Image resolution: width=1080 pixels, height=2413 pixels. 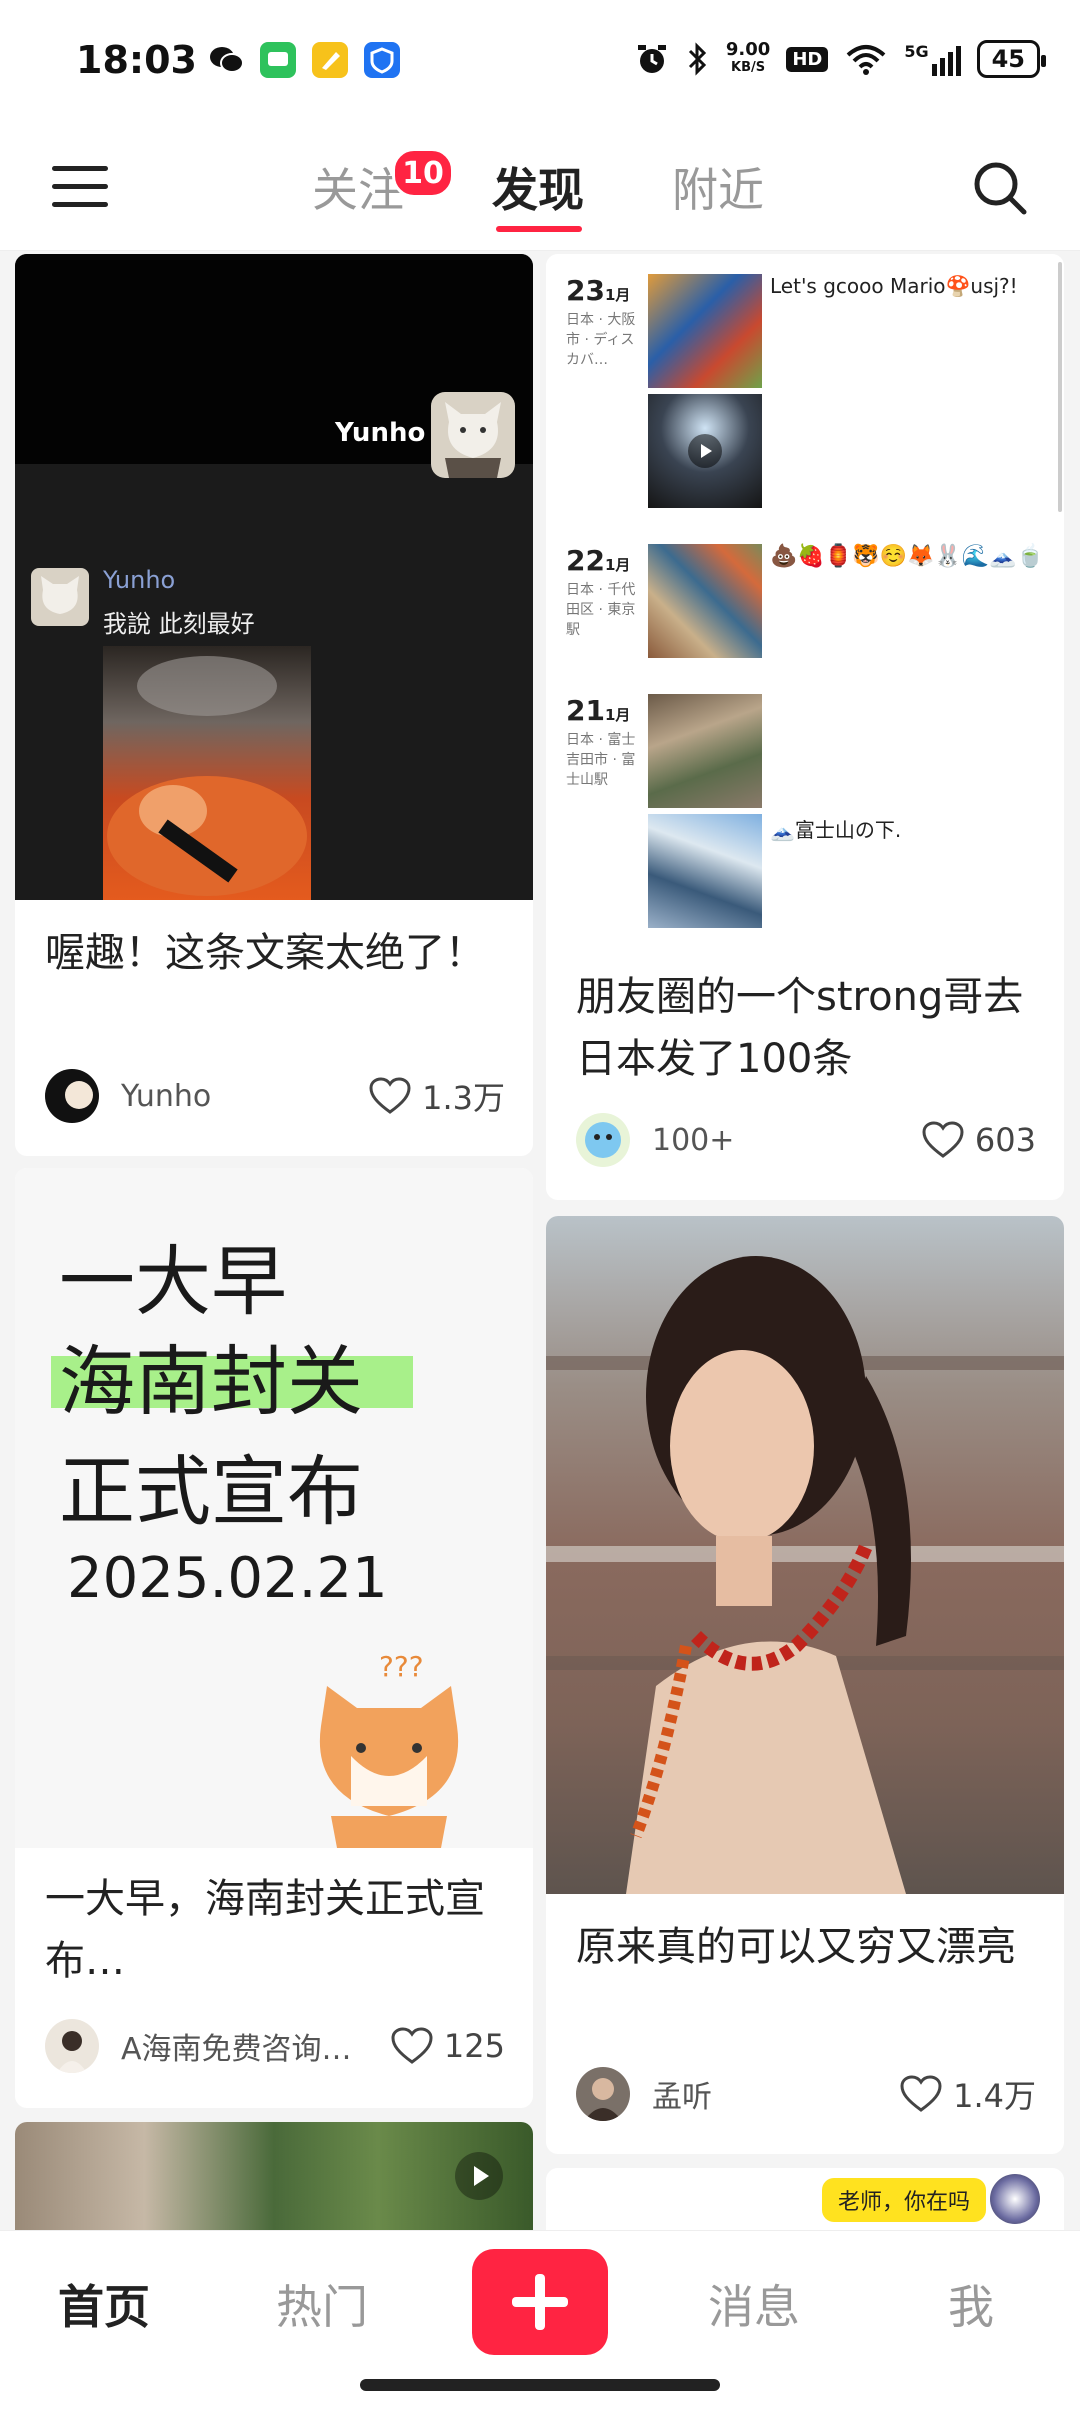 I want to click on like-button: 1.3万, so click(x=436, y=1096).